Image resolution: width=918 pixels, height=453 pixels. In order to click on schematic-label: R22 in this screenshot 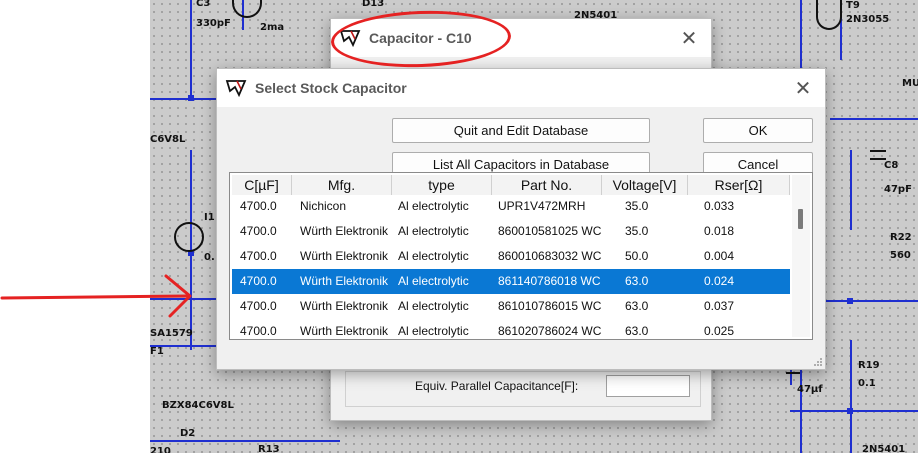, I will do `click(901, 237)`.